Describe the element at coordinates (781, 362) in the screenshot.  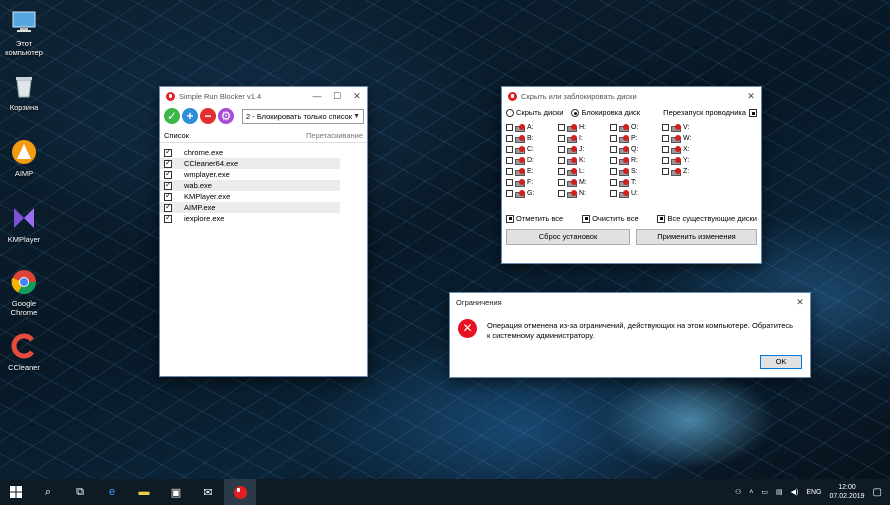
I see `ok-button: OK` at that location.